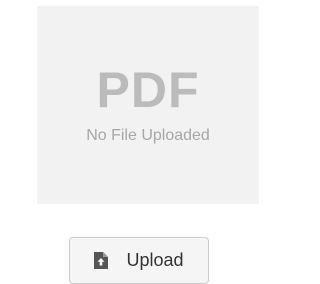 The height and width of the screenshot is (284, 320). Describe the element at coordinates (148, 90) in the screenshot. I see `pdf-label: PDF` at that location.